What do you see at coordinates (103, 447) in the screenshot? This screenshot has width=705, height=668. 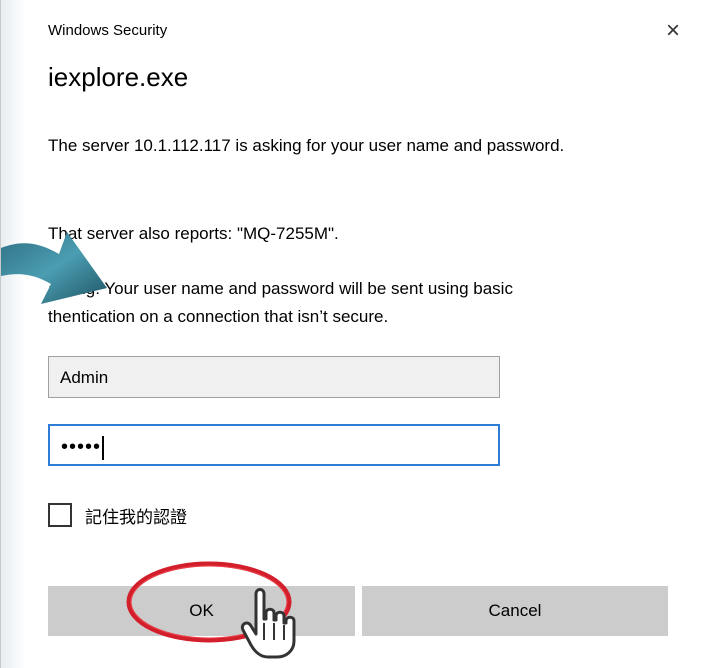 I see `text-cursor` at bounding box center [103, 447].